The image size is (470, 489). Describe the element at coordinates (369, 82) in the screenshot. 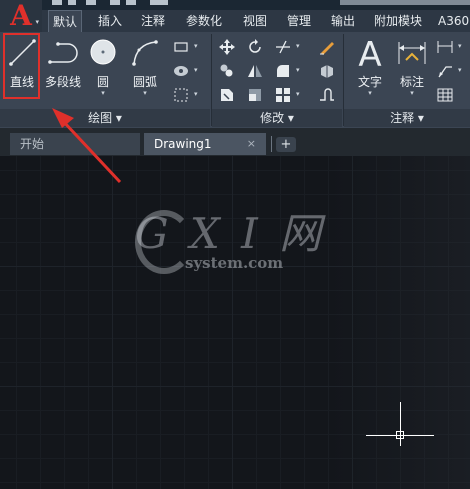

I see `text-tool-label: 文字` at that location.